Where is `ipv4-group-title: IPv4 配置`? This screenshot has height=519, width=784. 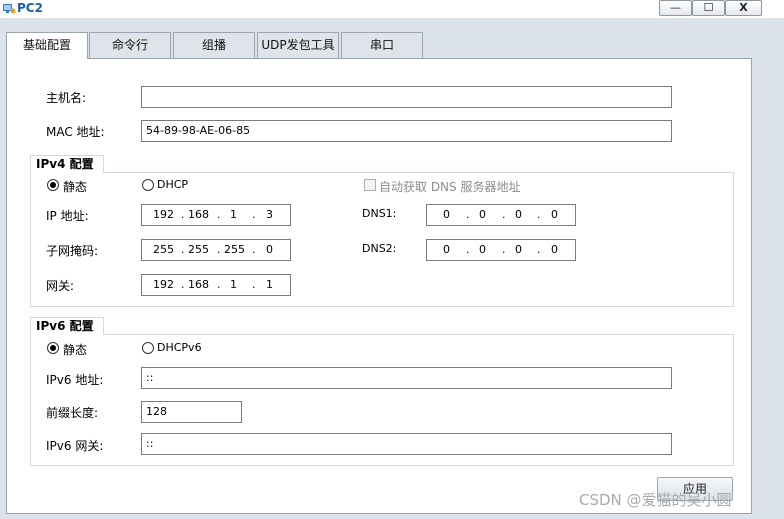 ipv4-group-title: IPv4 配置 is located at coordinates (67, 164).